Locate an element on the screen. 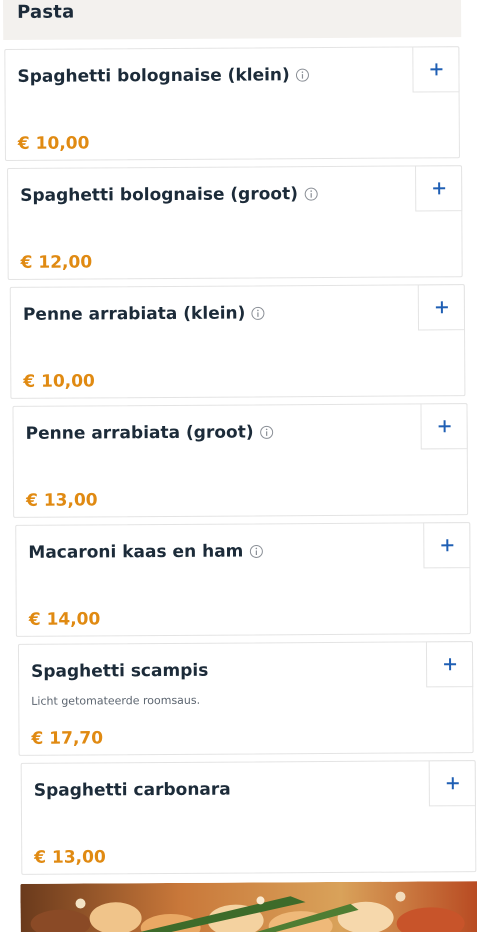 This screenshot has height=932, width=477. menu-item-name: Spaghetti bolognaise (klein) is located at coordinates (153, 76).